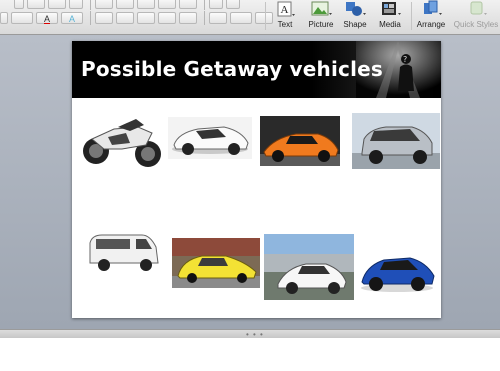 This screenshot has height=371, width=500. I want to click on shape-icon, so click(356, 9).